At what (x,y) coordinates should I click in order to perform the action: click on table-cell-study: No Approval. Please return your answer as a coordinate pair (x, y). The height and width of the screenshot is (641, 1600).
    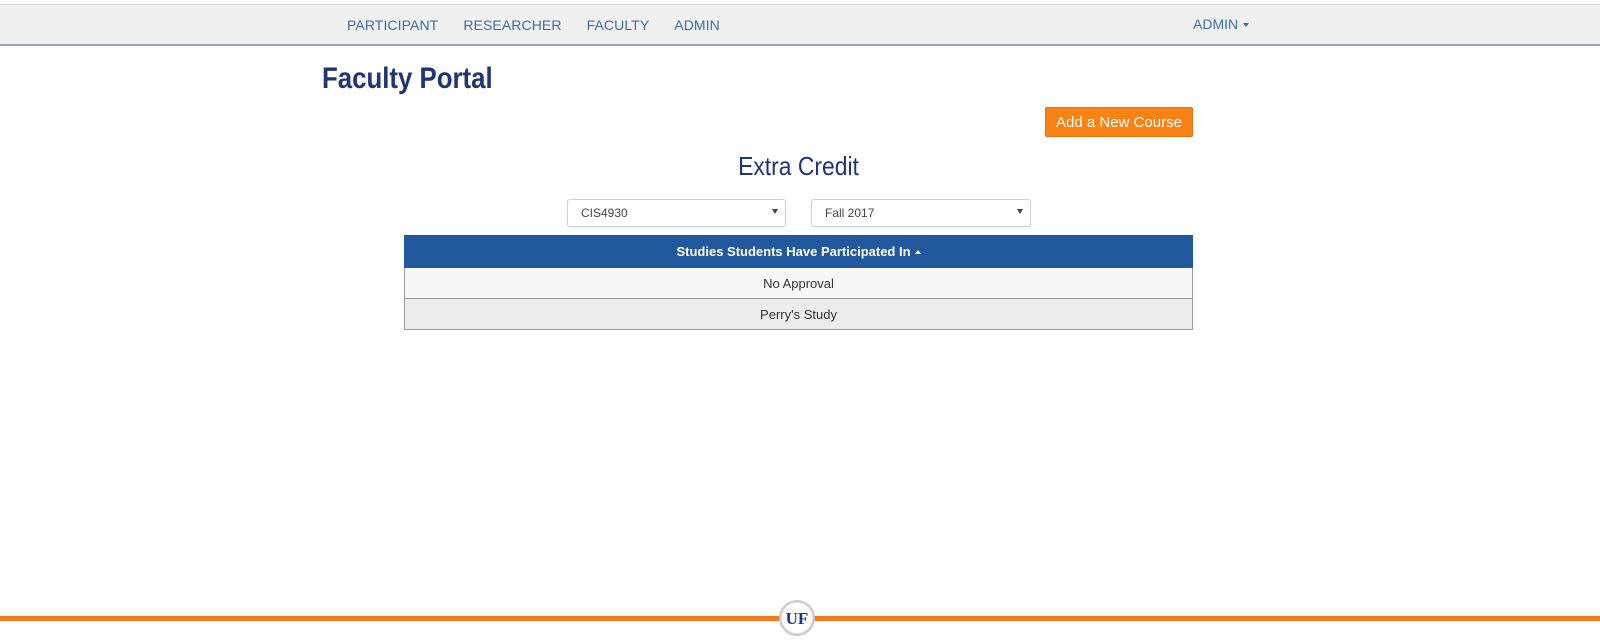
    Looking at the image, I should click on (798, 283).